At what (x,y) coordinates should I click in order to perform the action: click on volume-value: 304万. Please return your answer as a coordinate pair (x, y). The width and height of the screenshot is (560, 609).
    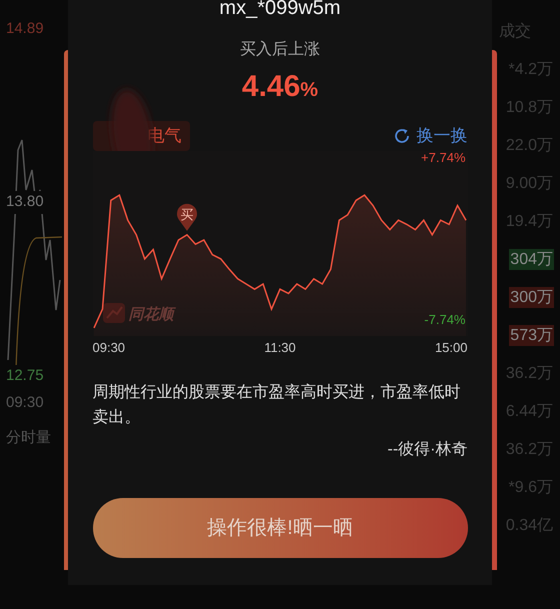
    Looking at the image, I should click on (531, 259).